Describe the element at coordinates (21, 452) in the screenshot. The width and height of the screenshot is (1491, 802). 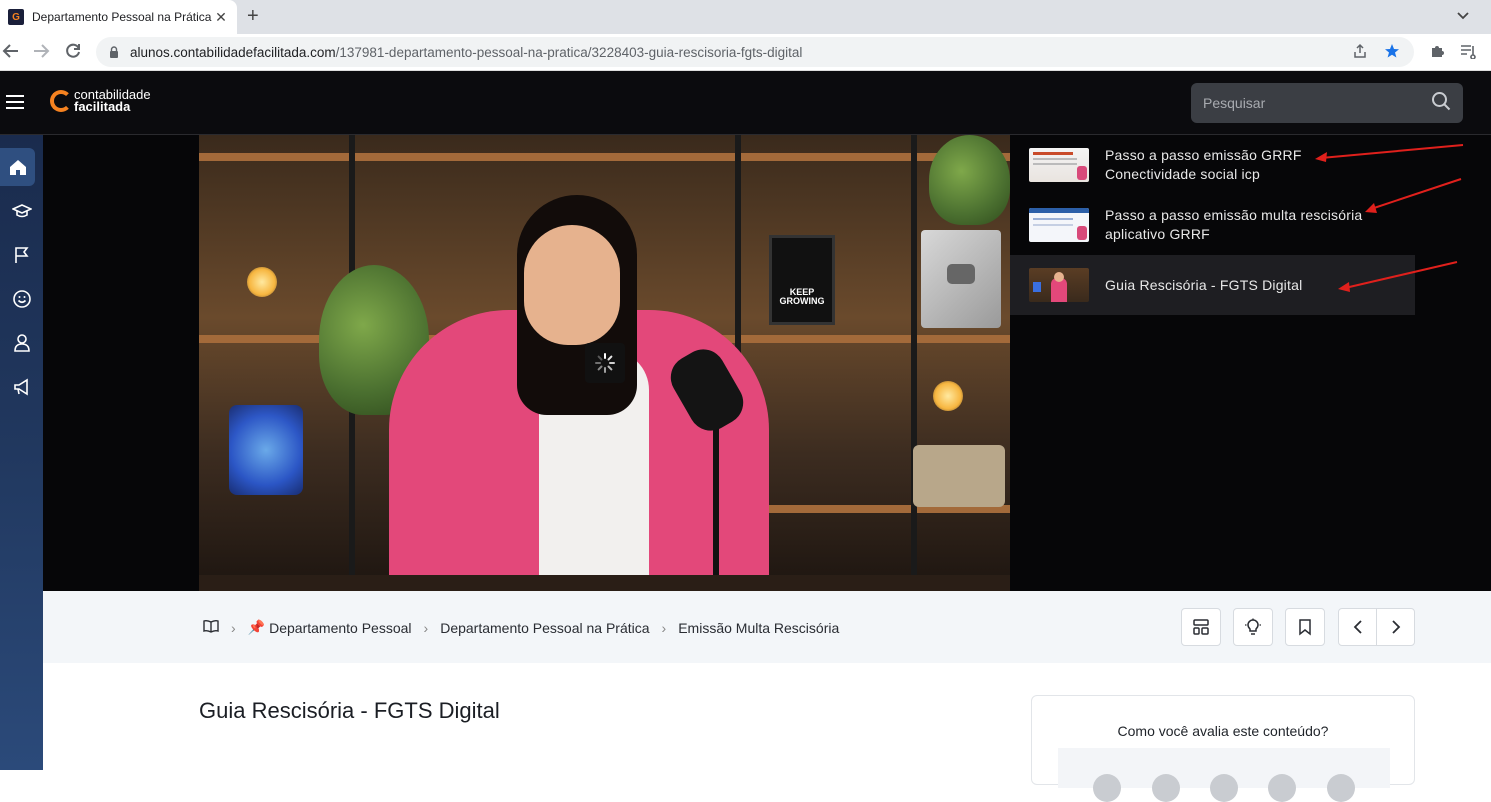
I see `left-sidebar` at that location.